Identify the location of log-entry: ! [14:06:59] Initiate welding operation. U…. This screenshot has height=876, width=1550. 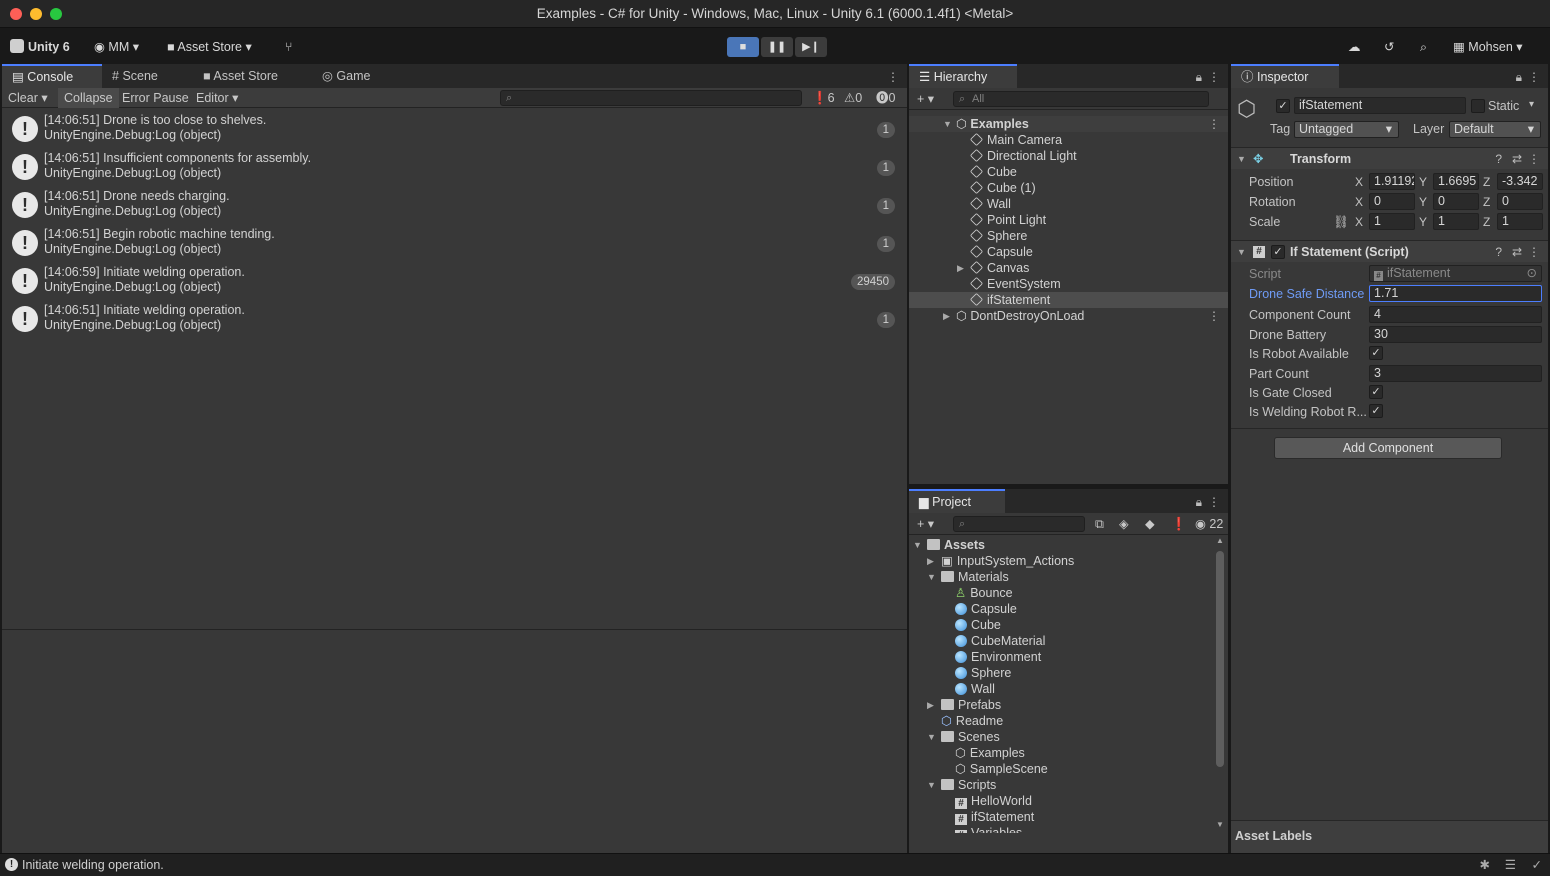
(453, 281).